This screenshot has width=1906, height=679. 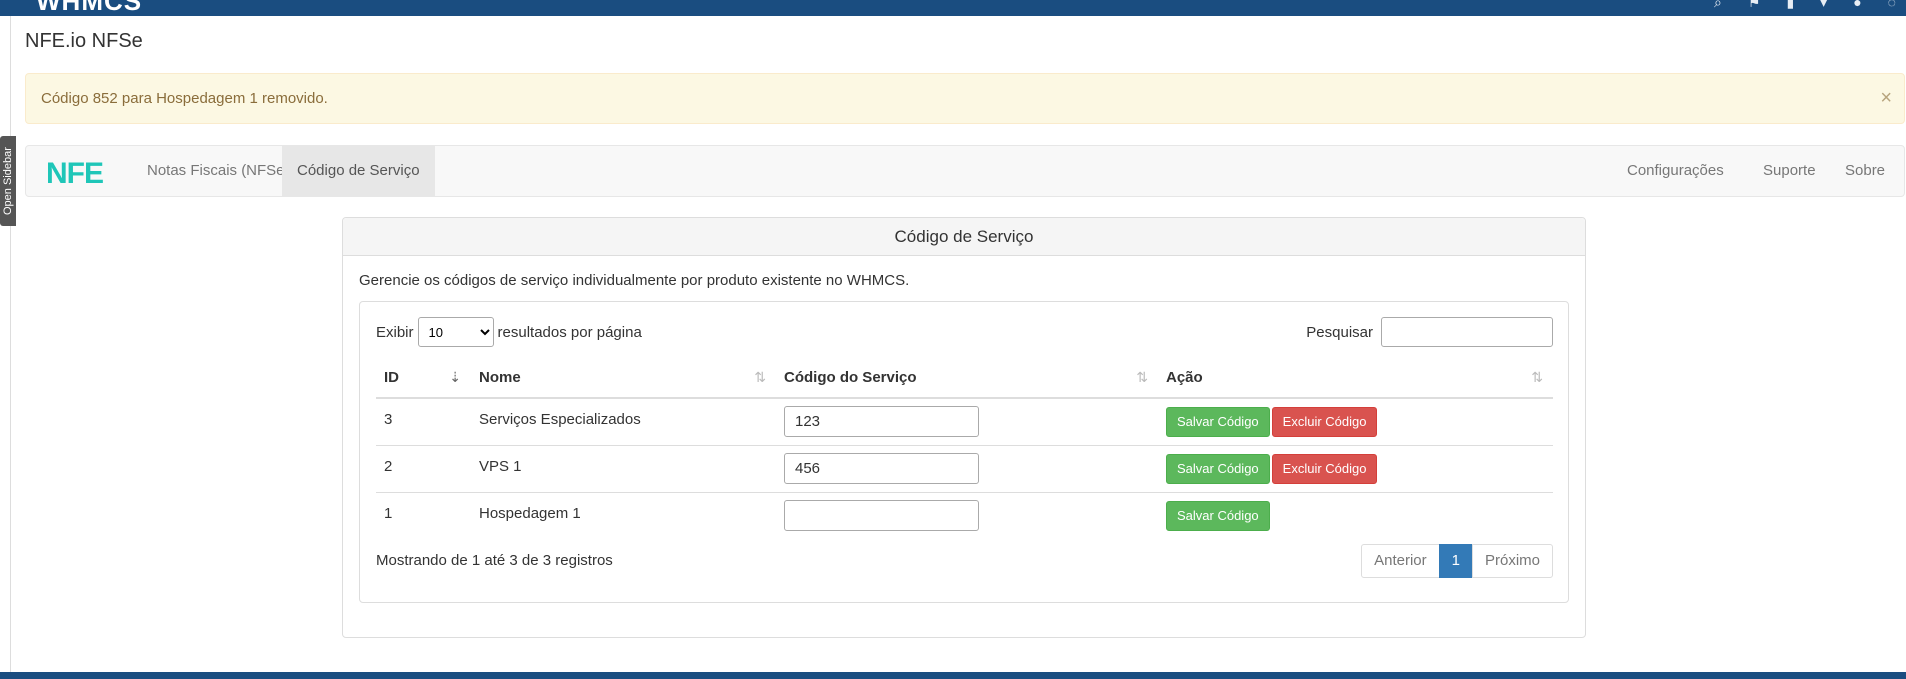 I want to click on alert-message: Código 852 para Hospedagem 1 removido. ×, so click(x=965, y=98).